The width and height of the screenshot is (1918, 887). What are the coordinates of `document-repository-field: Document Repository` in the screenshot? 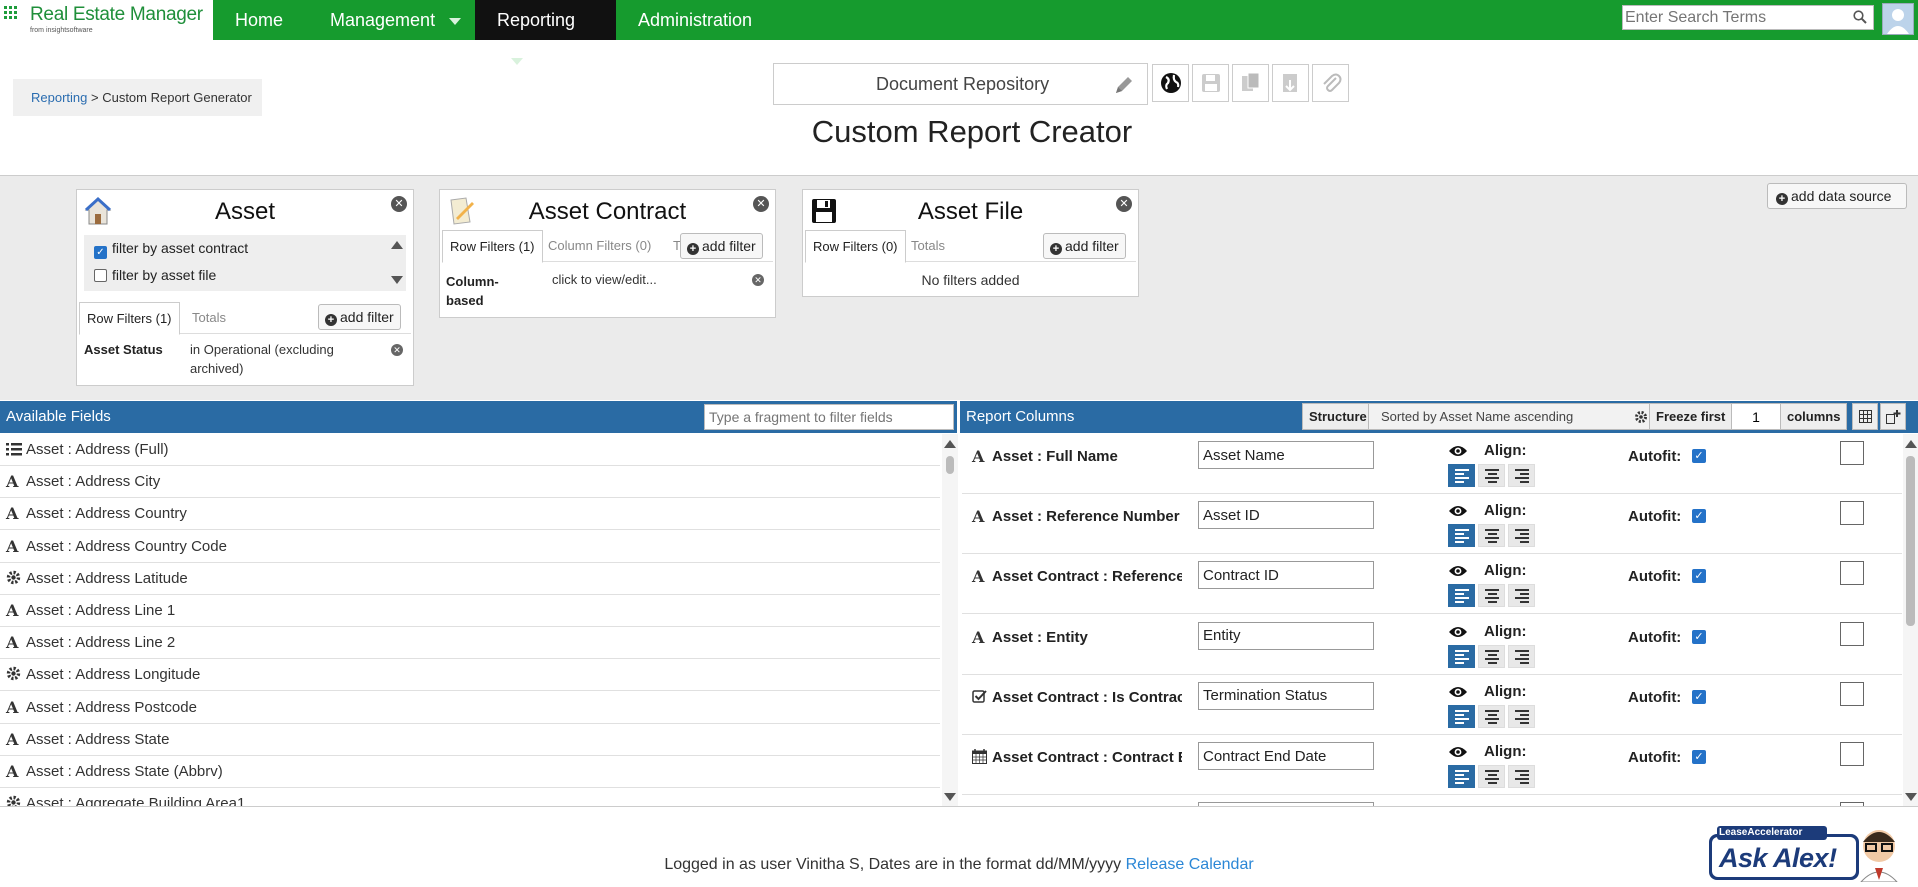 It's located at (960, 84).